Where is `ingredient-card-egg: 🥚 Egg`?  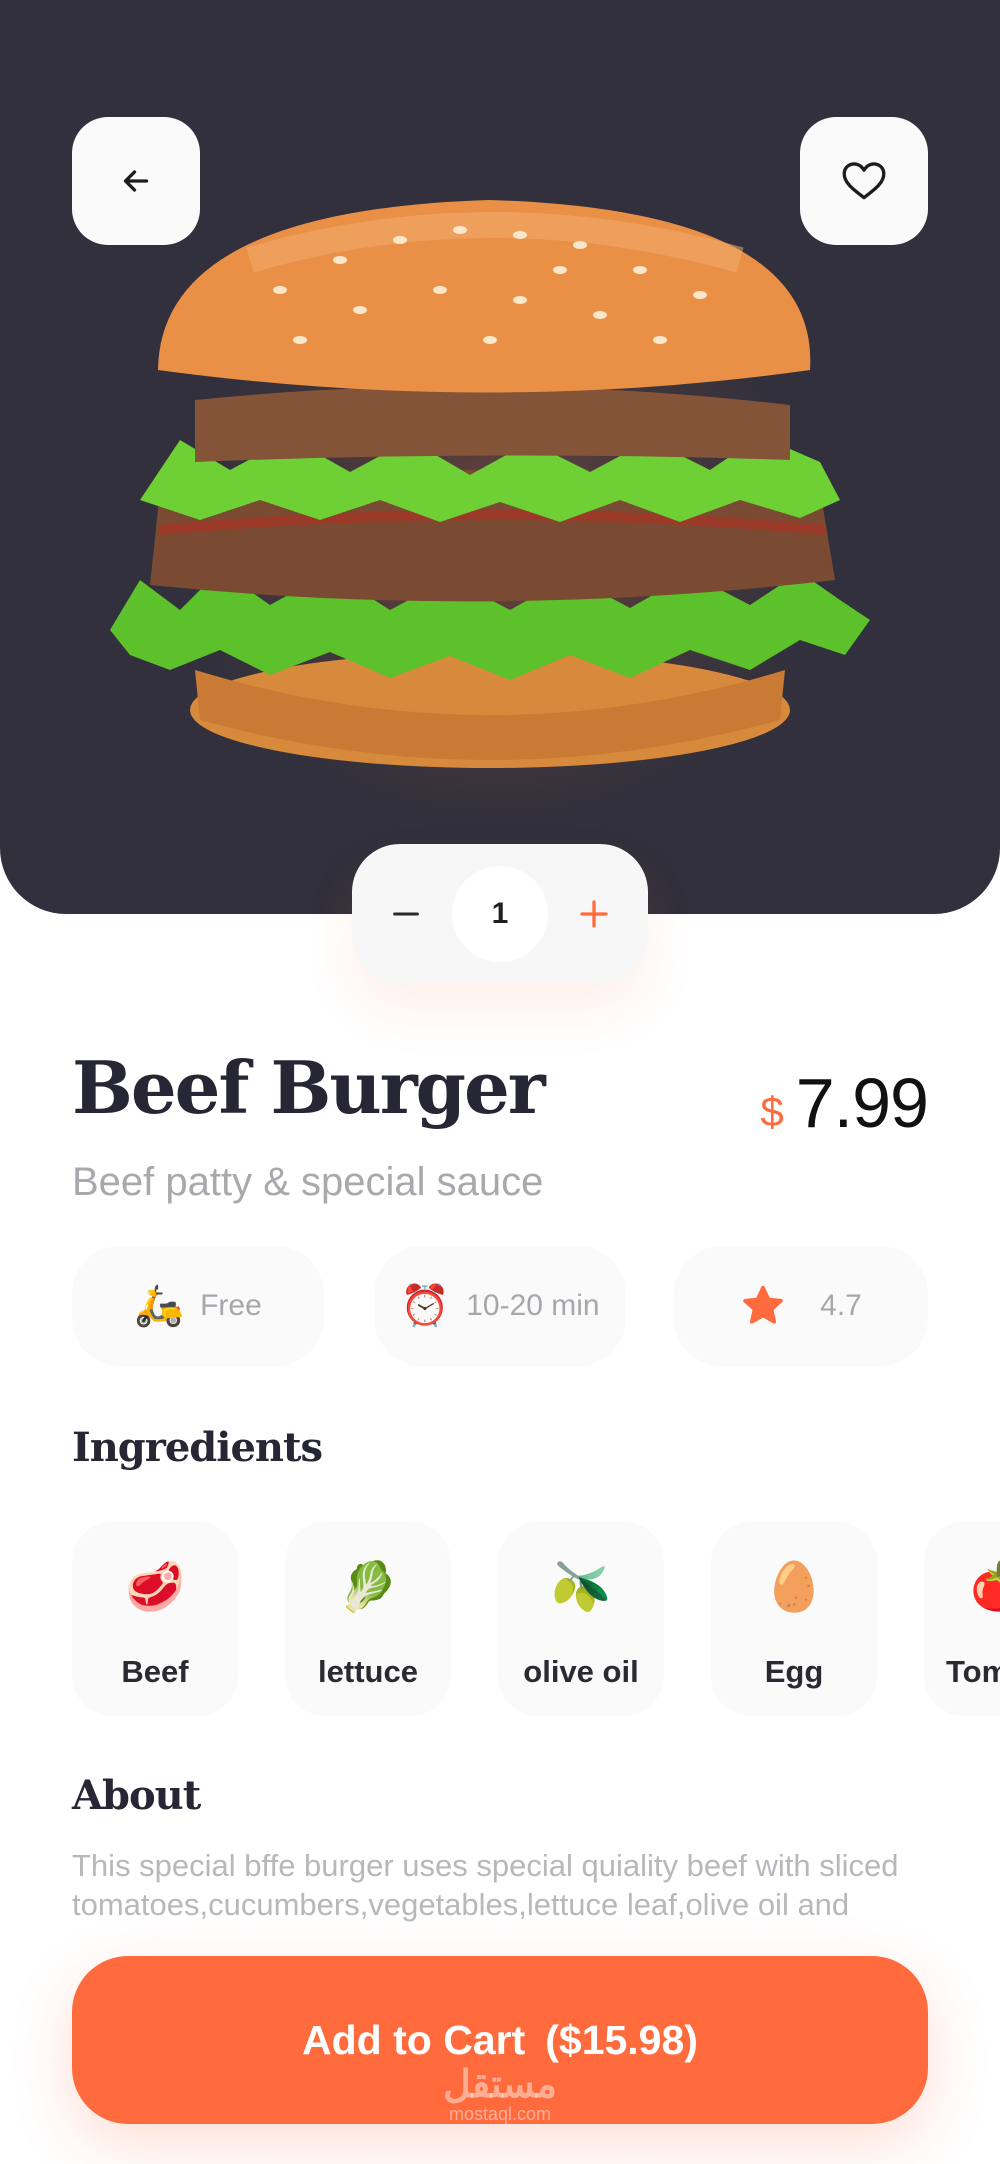 ingredient-card-egg: 🥚 Egg is located at coordinates (794, 1619).